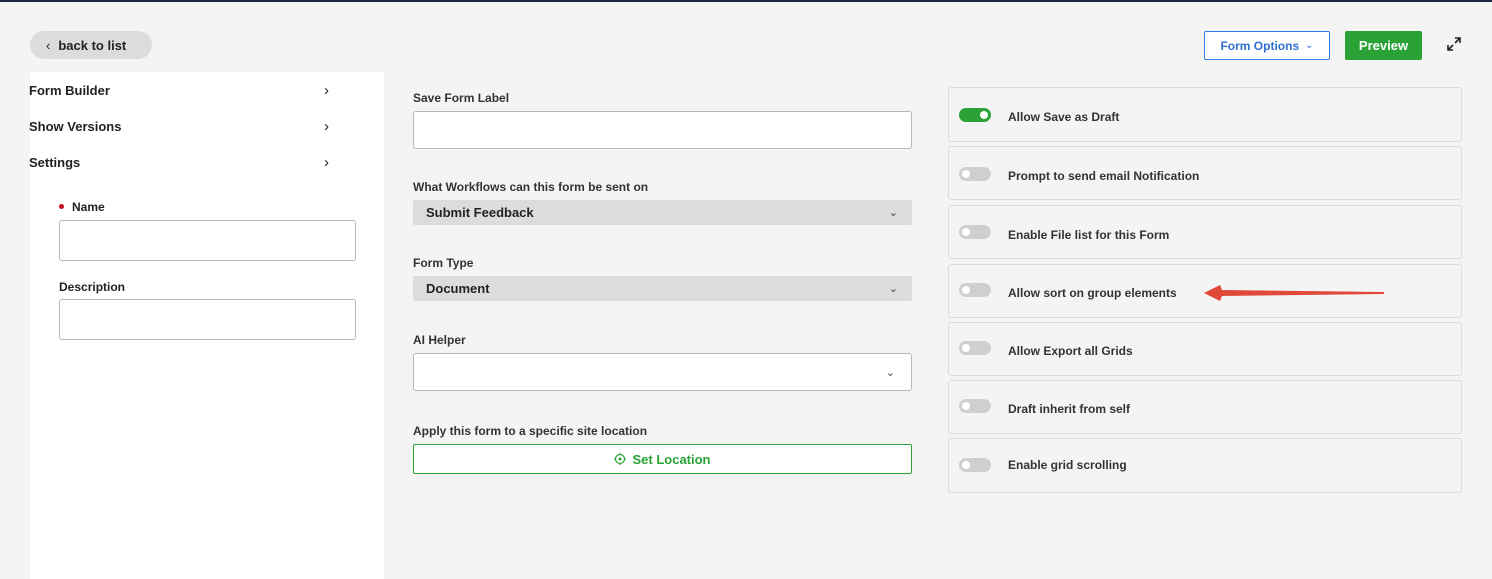 The height and width of the screenshot is (579, 1492). What do you see at coordinates (69, 90) in the screenshot?
I see `sidebar-item-label: Form Builder` at bounding box center [69, 90].